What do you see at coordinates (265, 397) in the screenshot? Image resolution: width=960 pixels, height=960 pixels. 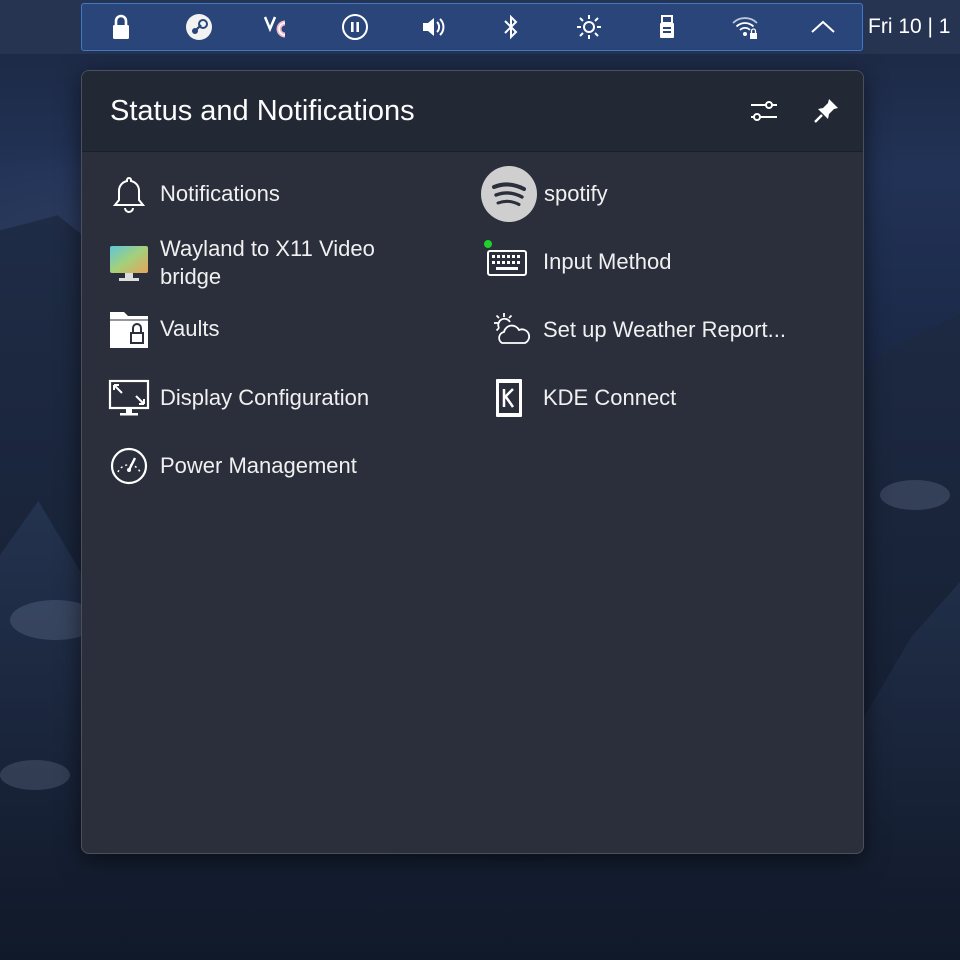 I see `item-label: Display Configuration` at bounding box center [265, 397].